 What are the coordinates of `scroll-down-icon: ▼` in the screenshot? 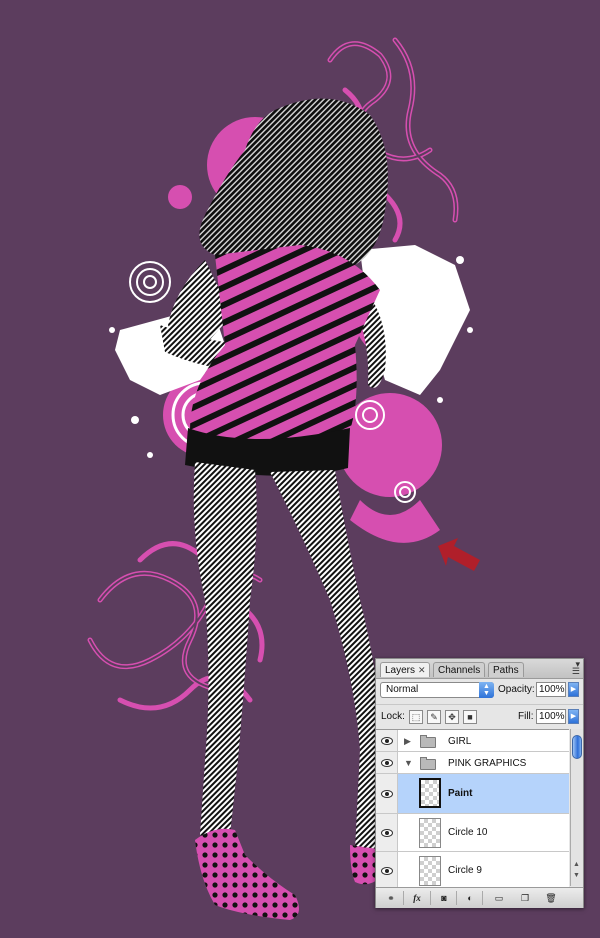 It's located at (576, 875).